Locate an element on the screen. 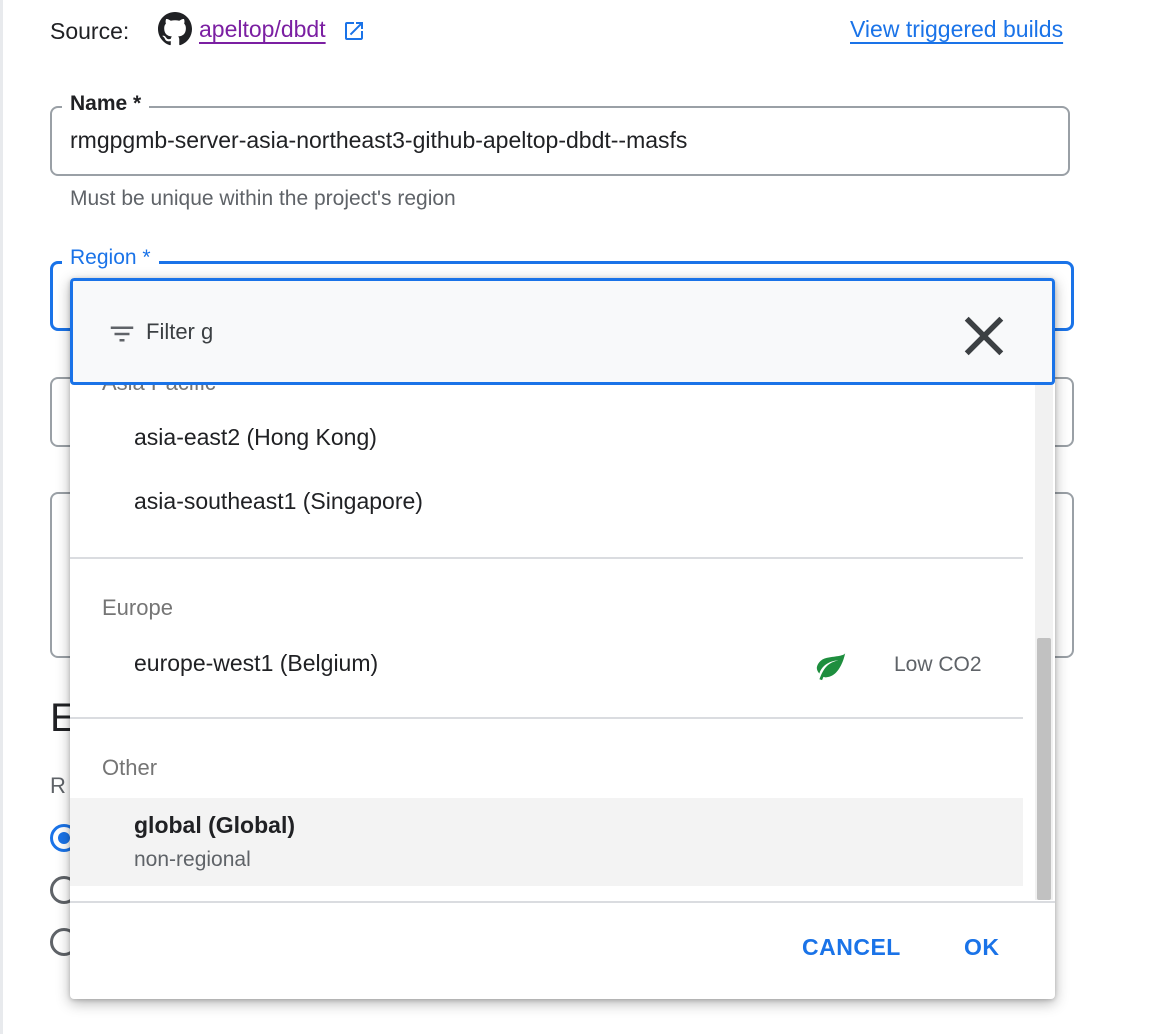  low-co2-label: Low CO2 is located at coordinates (938, 664).